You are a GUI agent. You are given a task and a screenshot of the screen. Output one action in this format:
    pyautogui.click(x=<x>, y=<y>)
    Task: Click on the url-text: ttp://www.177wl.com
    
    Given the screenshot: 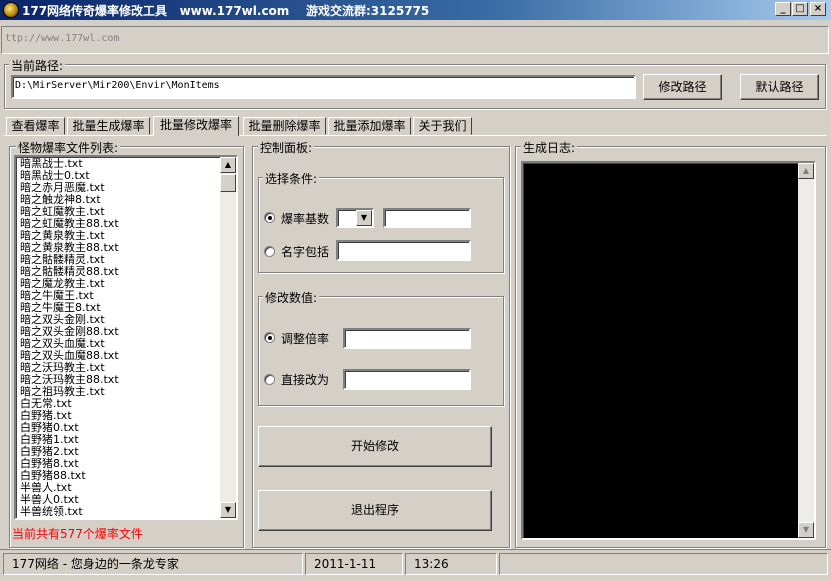 What is the action you would take?
    pyautogui.click(x=62, y=38)
    